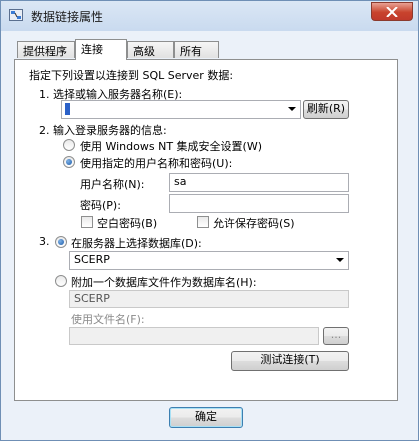 This screenshot has width=419, height=441. Describe the element at coordinates (108, 319) in the screenshot. I see `use-filename-label: 使用文件名(F):` at that location.